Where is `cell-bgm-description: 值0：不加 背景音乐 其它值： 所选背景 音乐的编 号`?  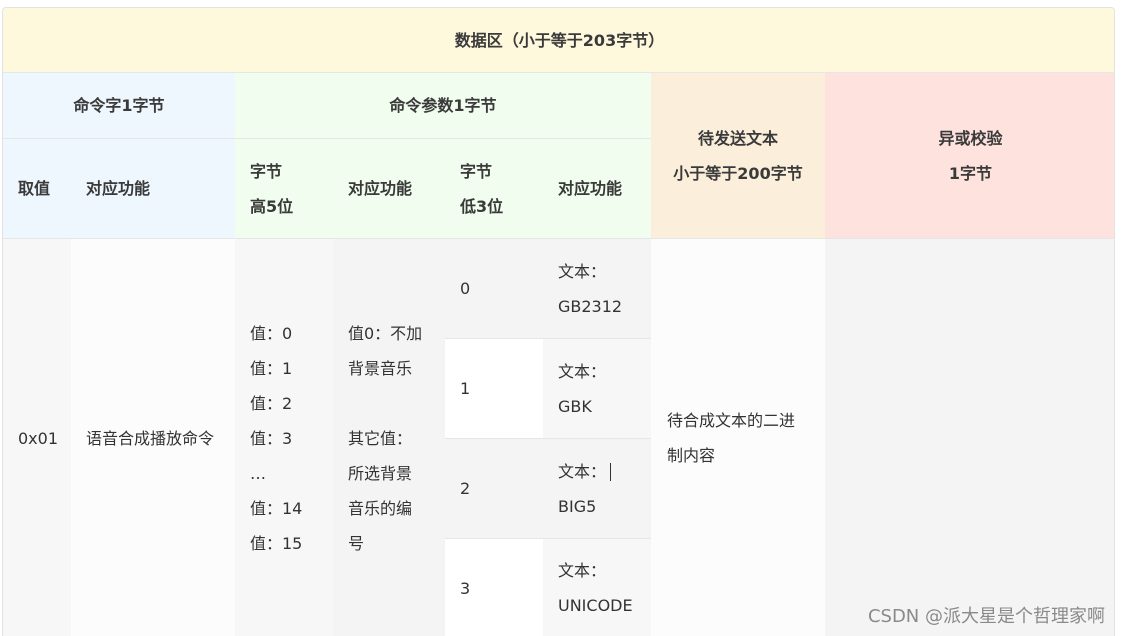 cell-bgm-description: 值0：不加 背景音乐 其它值： 所选背景 音乐的编 号 is located at coordinates (389, 437).